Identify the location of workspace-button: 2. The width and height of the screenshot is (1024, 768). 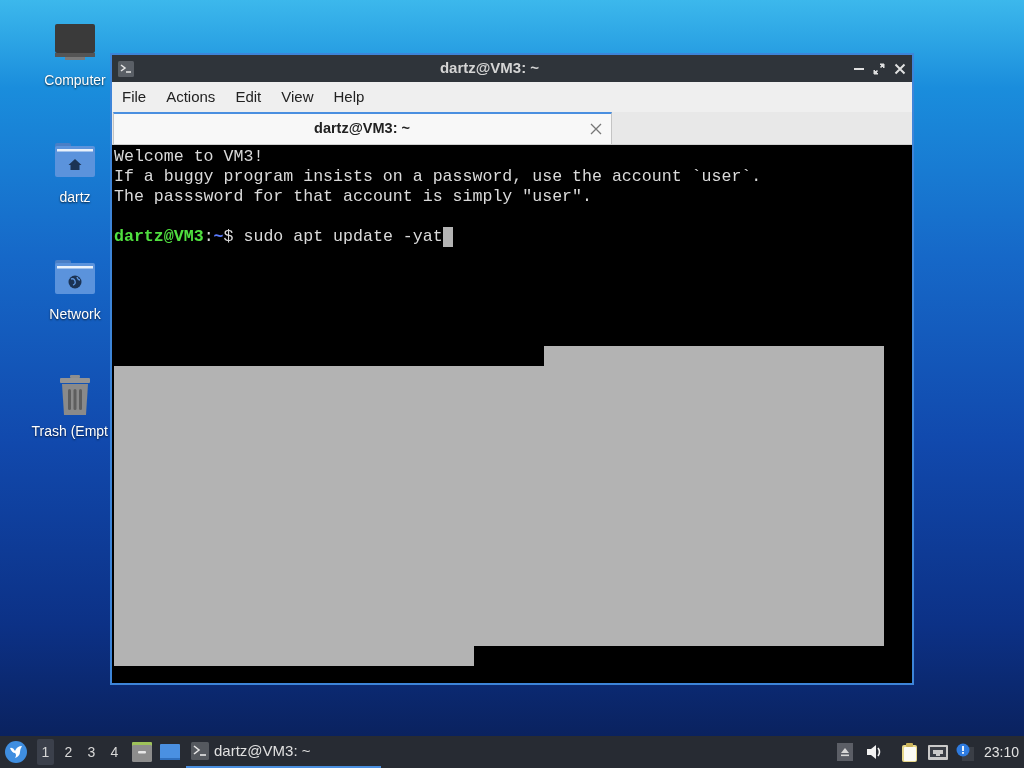
(68, 752).